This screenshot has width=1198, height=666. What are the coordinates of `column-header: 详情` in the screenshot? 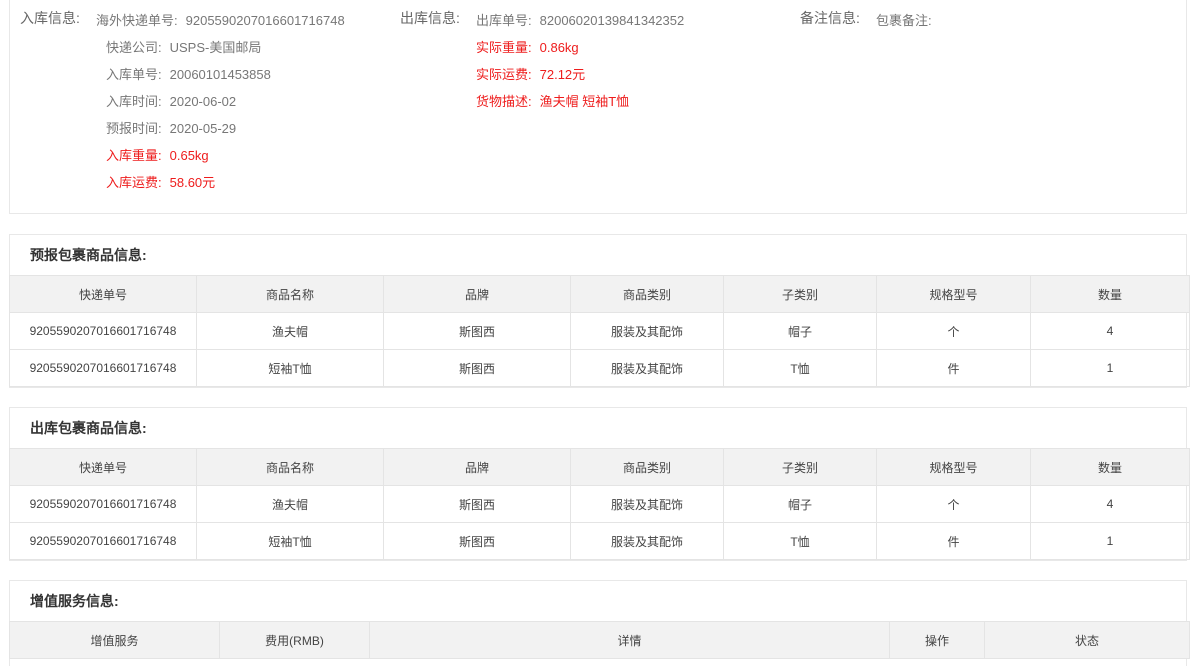 It's located at (629, 640).